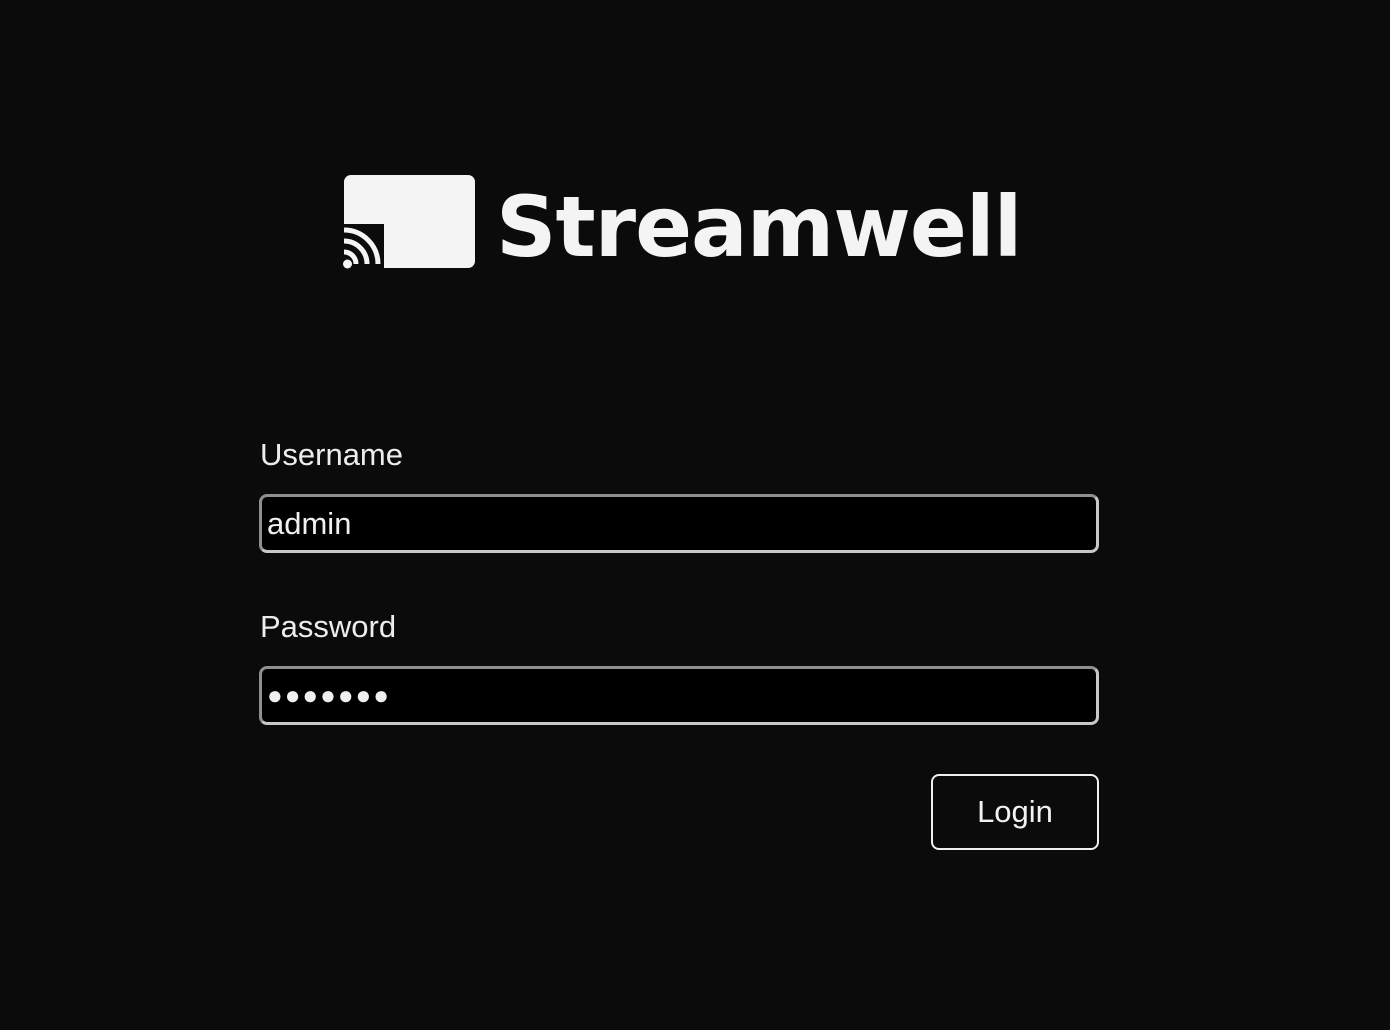  Describe the element at coordinates (331, 454) in the screenshot. I see `username-label: Username` at that location.